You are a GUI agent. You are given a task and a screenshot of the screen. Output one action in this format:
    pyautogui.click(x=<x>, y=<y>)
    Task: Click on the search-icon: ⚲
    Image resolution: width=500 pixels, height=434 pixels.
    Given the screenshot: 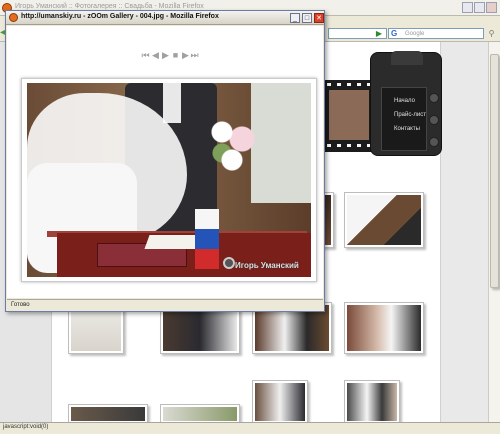 What is the action you would take?
    pyautogui.click(x=491, y=33)
    